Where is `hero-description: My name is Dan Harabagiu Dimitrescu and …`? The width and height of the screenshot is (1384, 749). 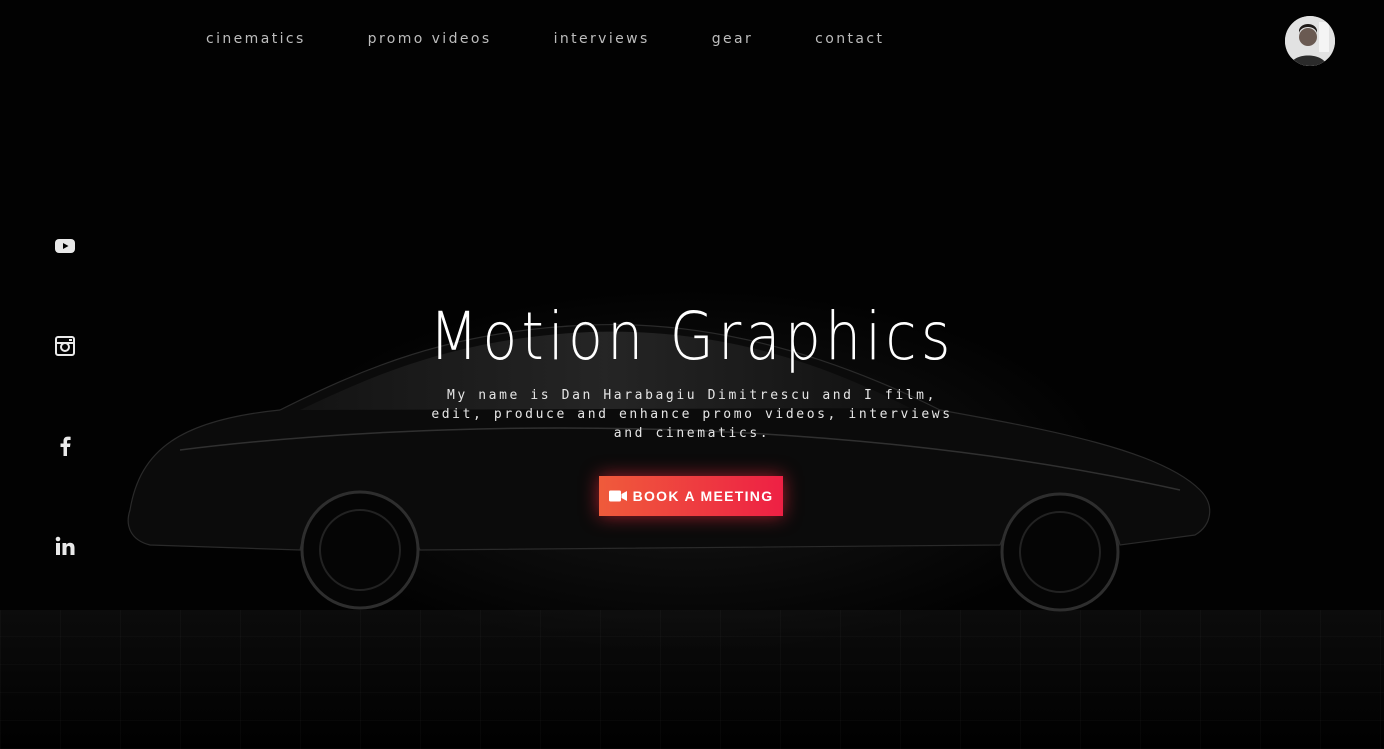
hero-description: My name is Dan Harabagiu Dimitrescu and … is located at coordinates (692, 414).